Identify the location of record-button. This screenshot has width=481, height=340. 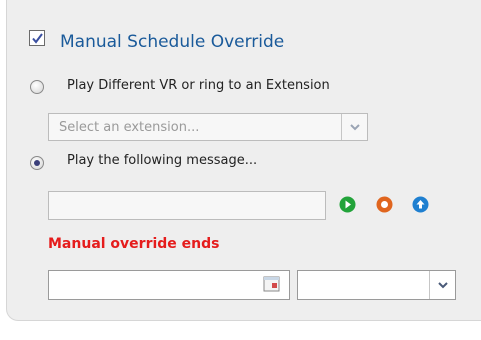
(384, 204).